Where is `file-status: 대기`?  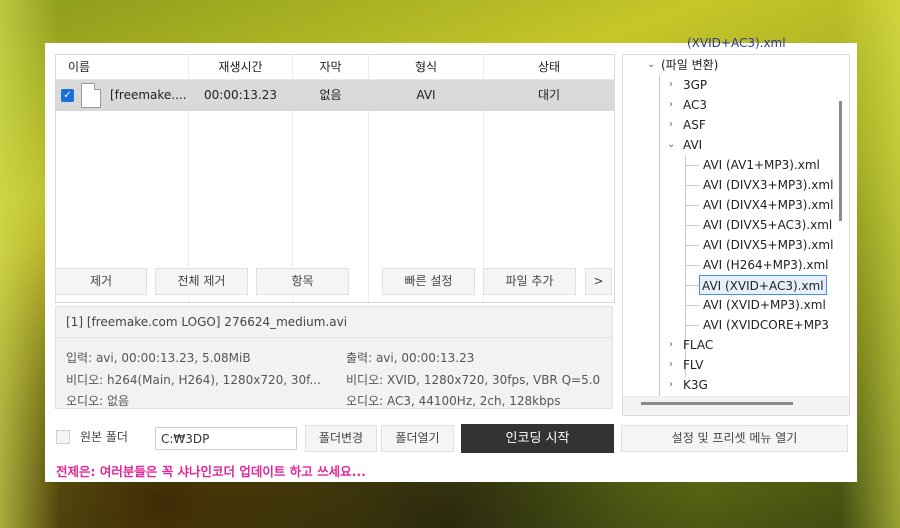
file-status: 대기 is located at coordinates (549, 95).